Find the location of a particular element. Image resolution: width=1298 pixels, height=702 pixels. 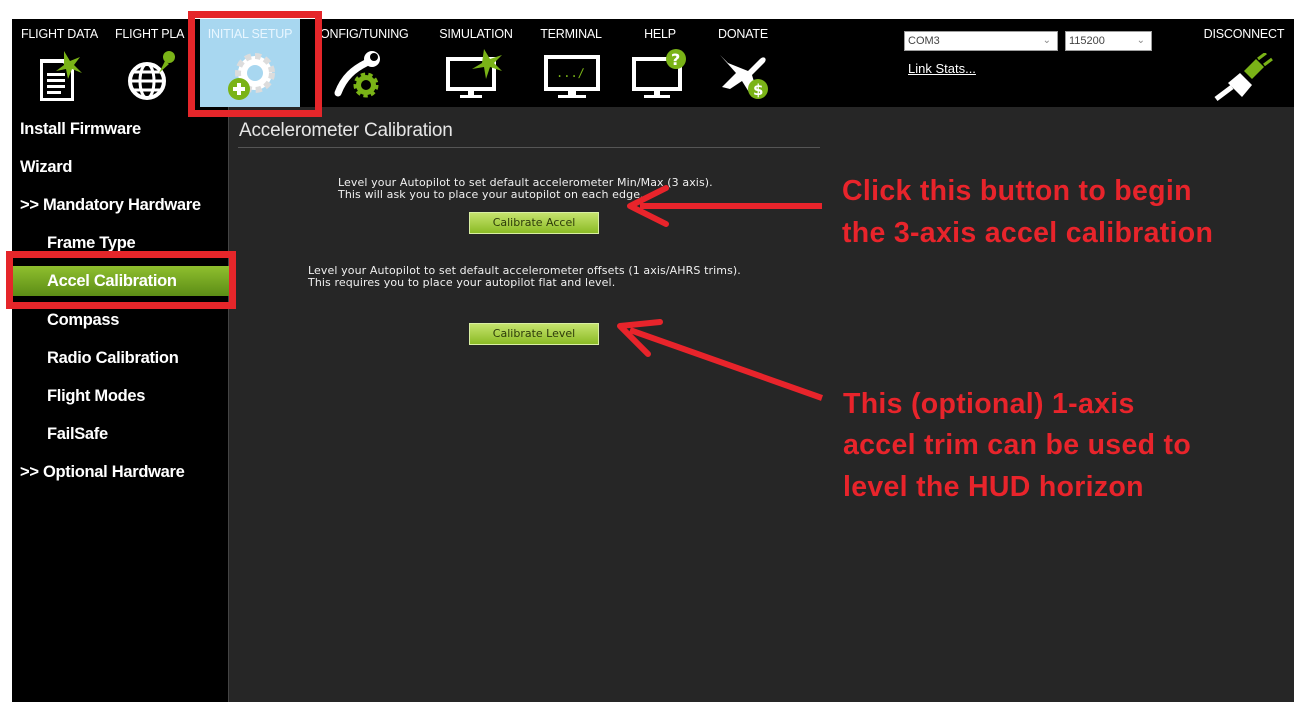

annotation-level-line2: accel trim can be used to is located at coordinates (1017, 445).